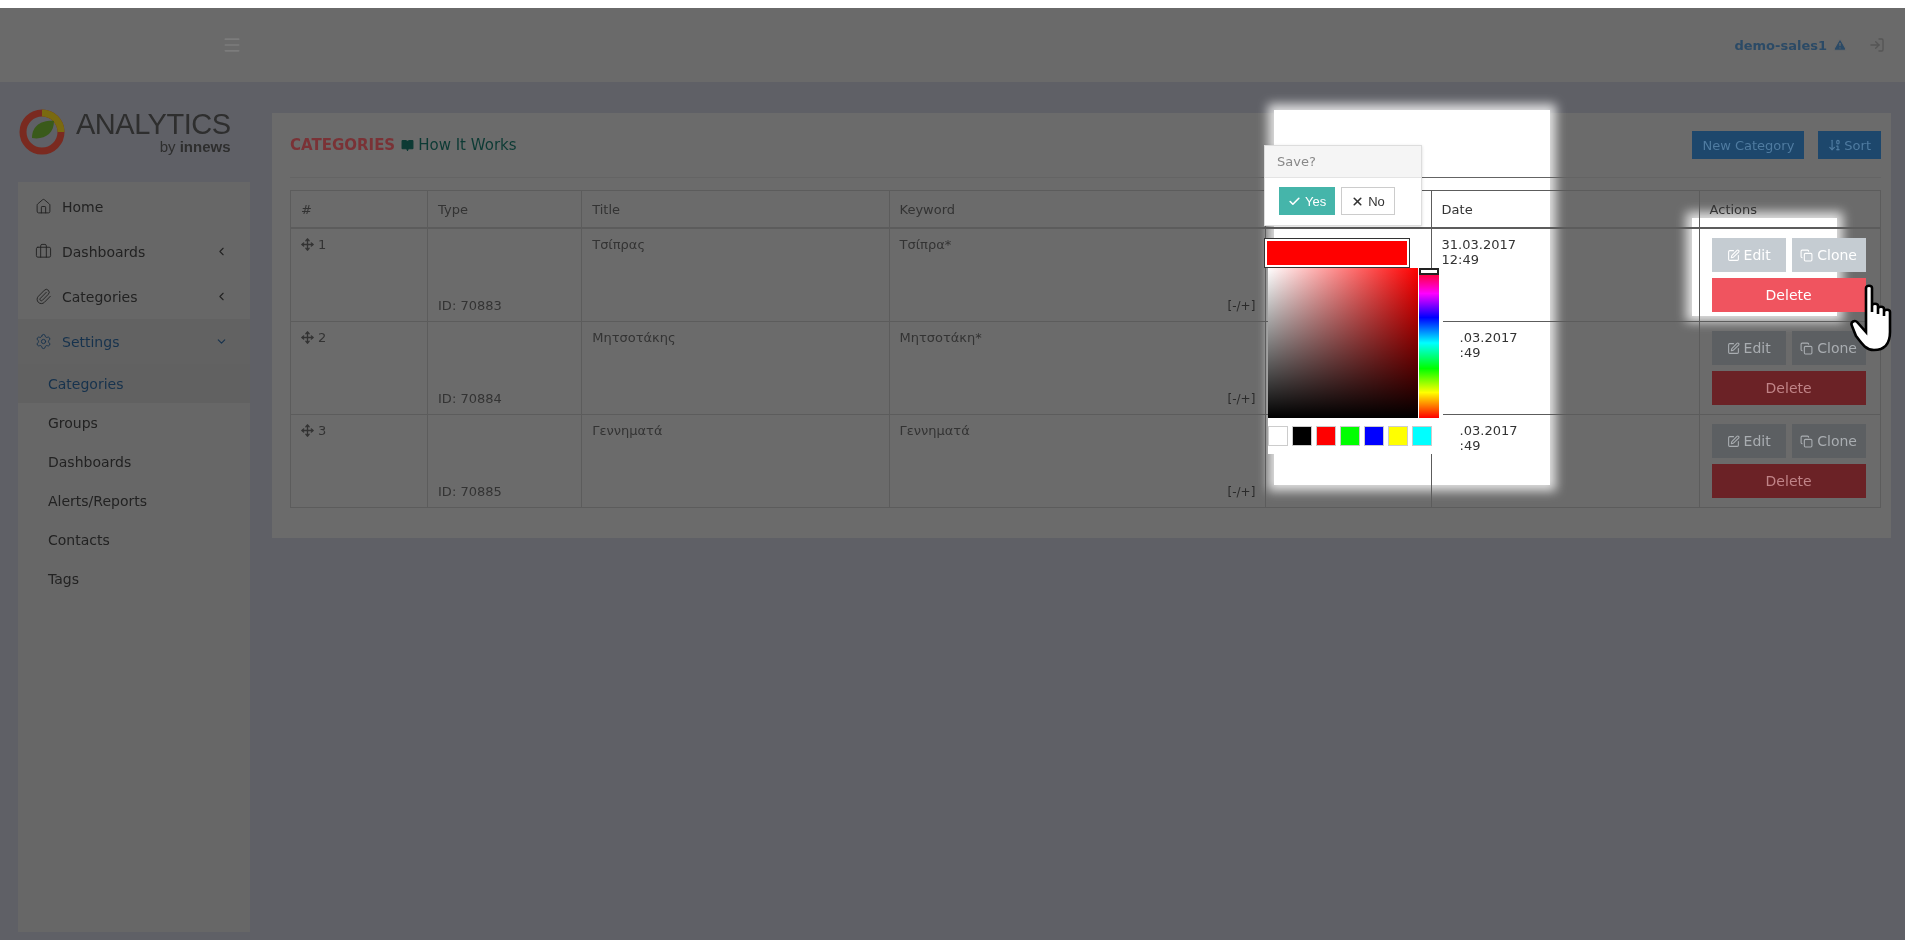 This screenshot has height=940, width=1905. I want to click on keyword-text: Τσίπρα*, so click(926, 244).